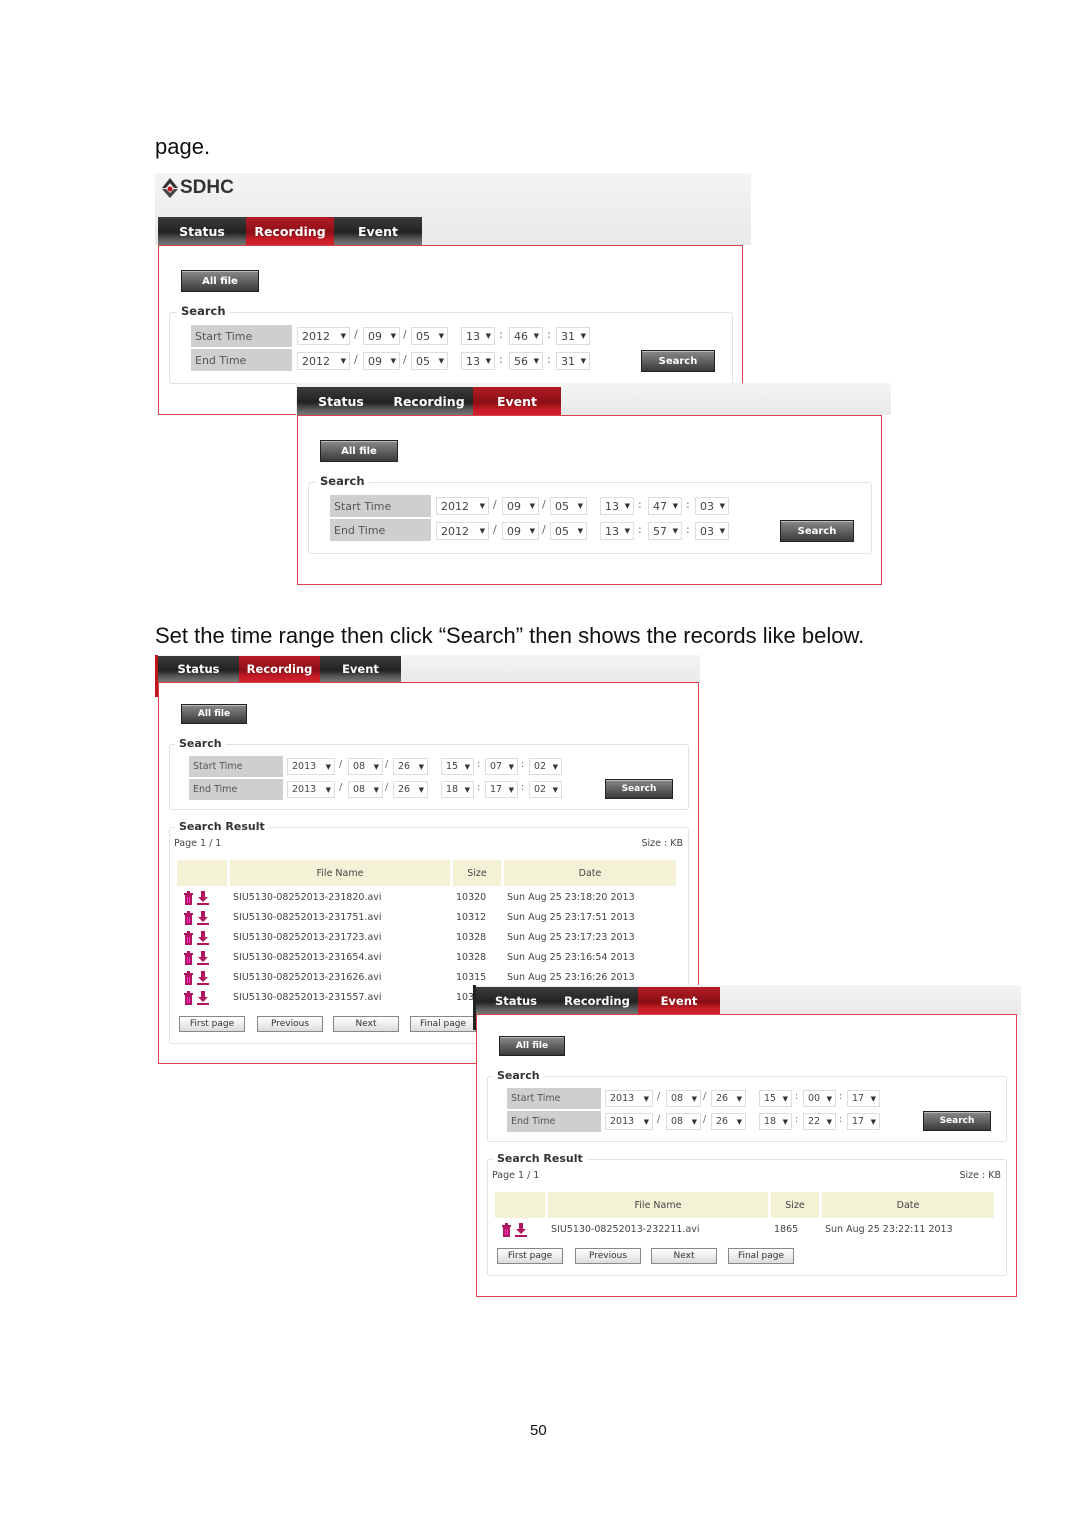 The image size is (1080, 1527). I want to click on date-cell: Sun Aug 25 23:17:51 2013, so click(571, 917).